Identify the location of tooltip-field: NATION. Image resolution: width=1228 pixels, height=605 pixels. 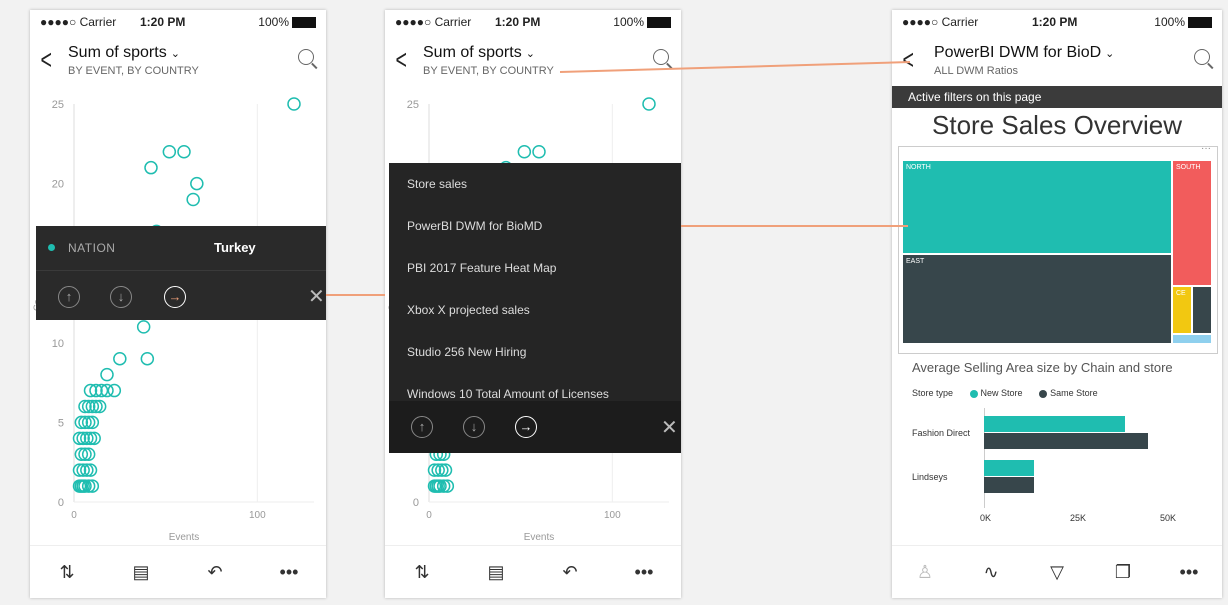
(92, 248).